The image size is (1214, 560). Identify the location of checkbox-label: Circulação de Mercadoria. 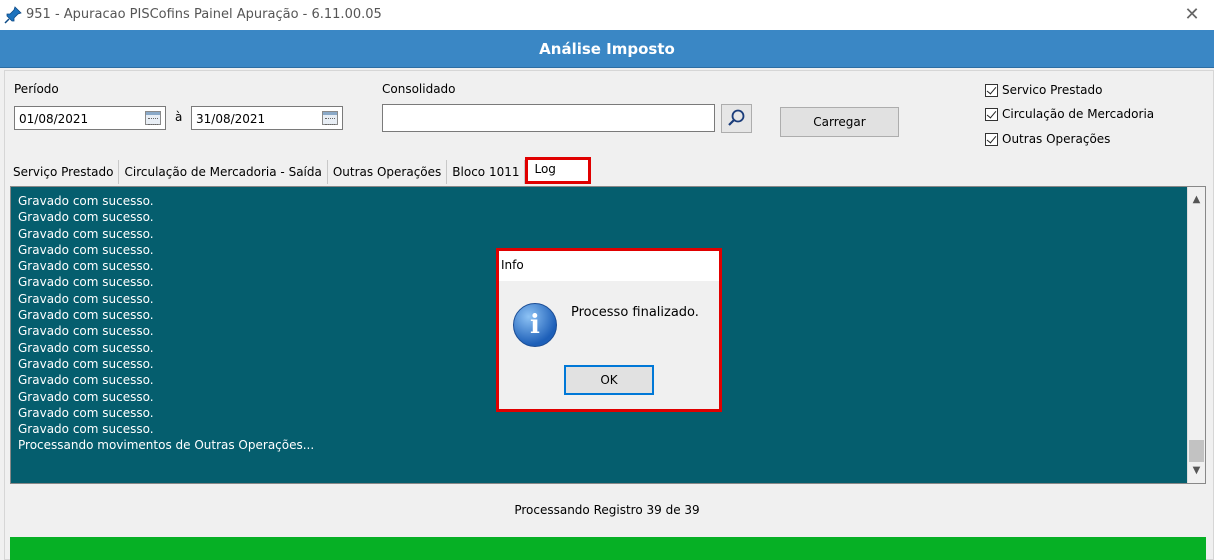
(1078, 114).